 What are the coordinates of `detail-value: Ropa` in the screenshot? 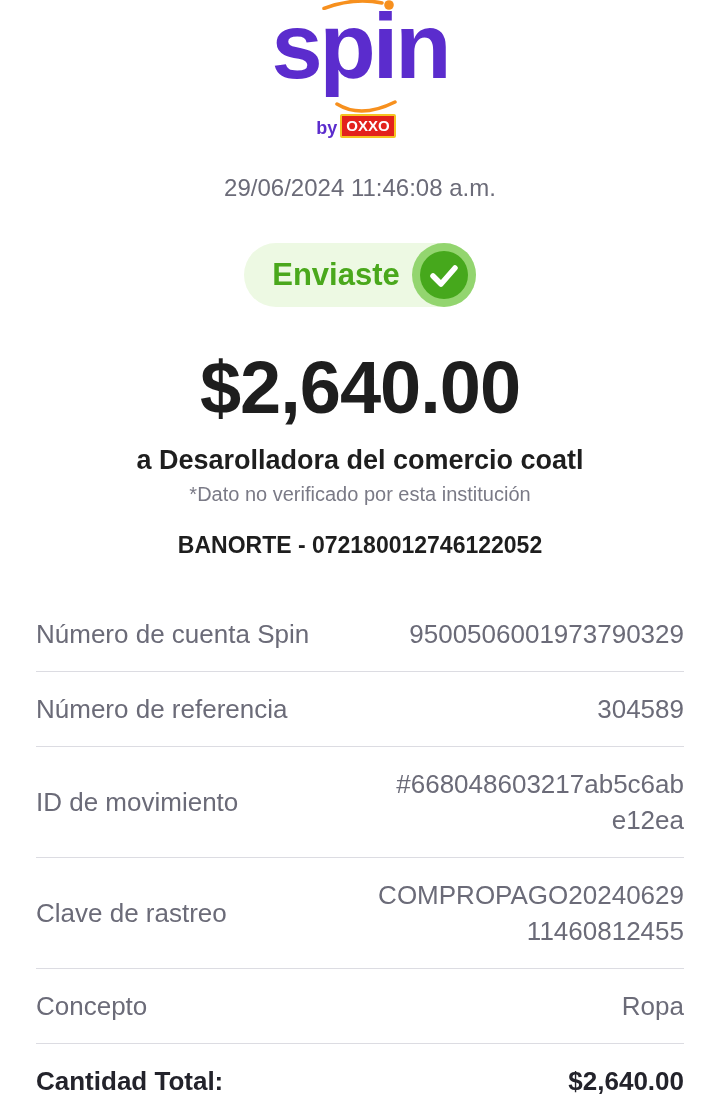 It's located at (652, 1006).